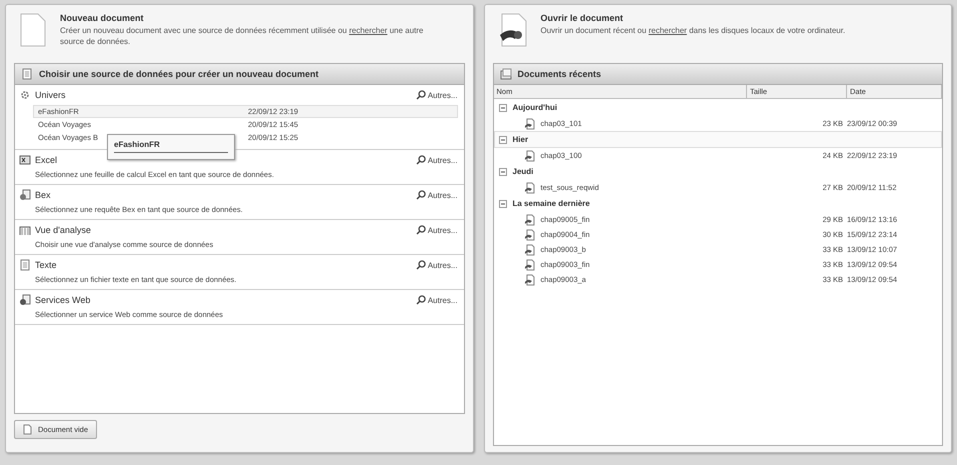  I want to click on section-description: Créer un nouveau document avec une source de données récemment utilisée ou rechercher une autre source de données., so click(242, 36).